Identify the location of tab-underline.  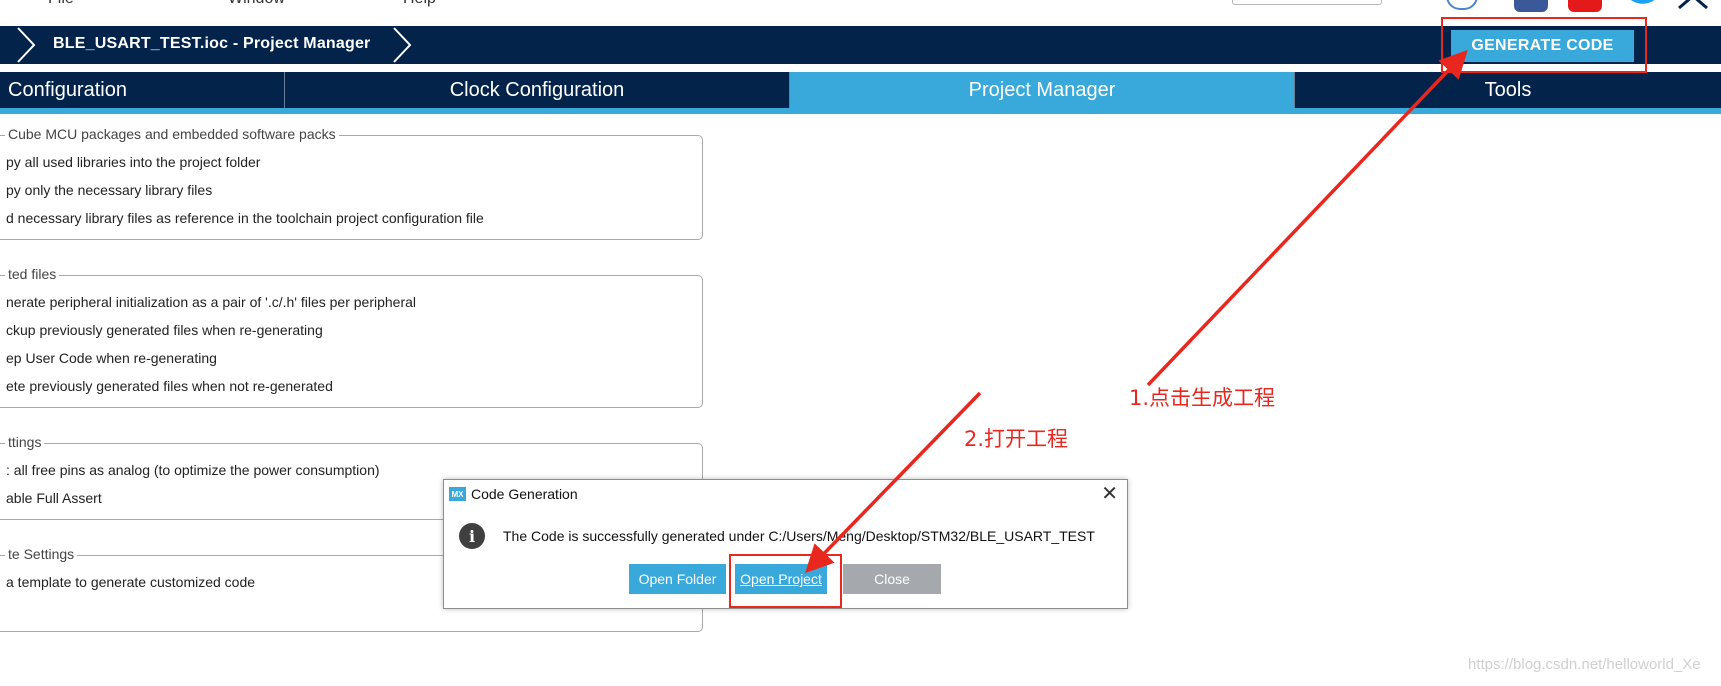
(860, 111).